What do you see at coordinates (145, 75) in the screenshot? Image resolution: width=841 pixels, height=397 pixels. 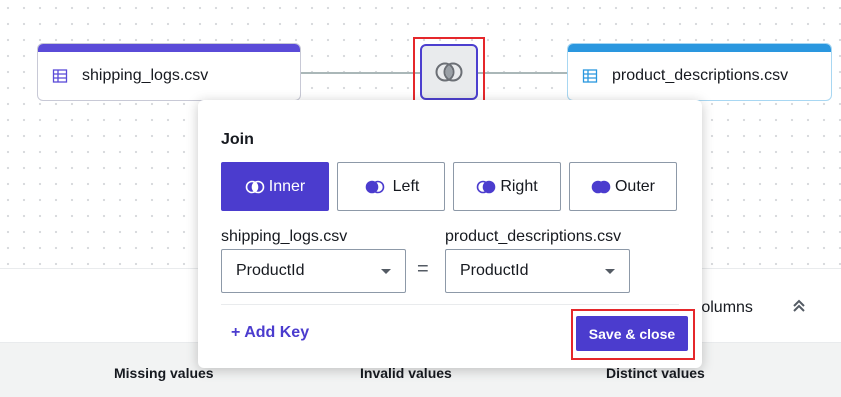 I see `dataset-node-label: shipping_logs.csv` at bounding box center [145, 75].